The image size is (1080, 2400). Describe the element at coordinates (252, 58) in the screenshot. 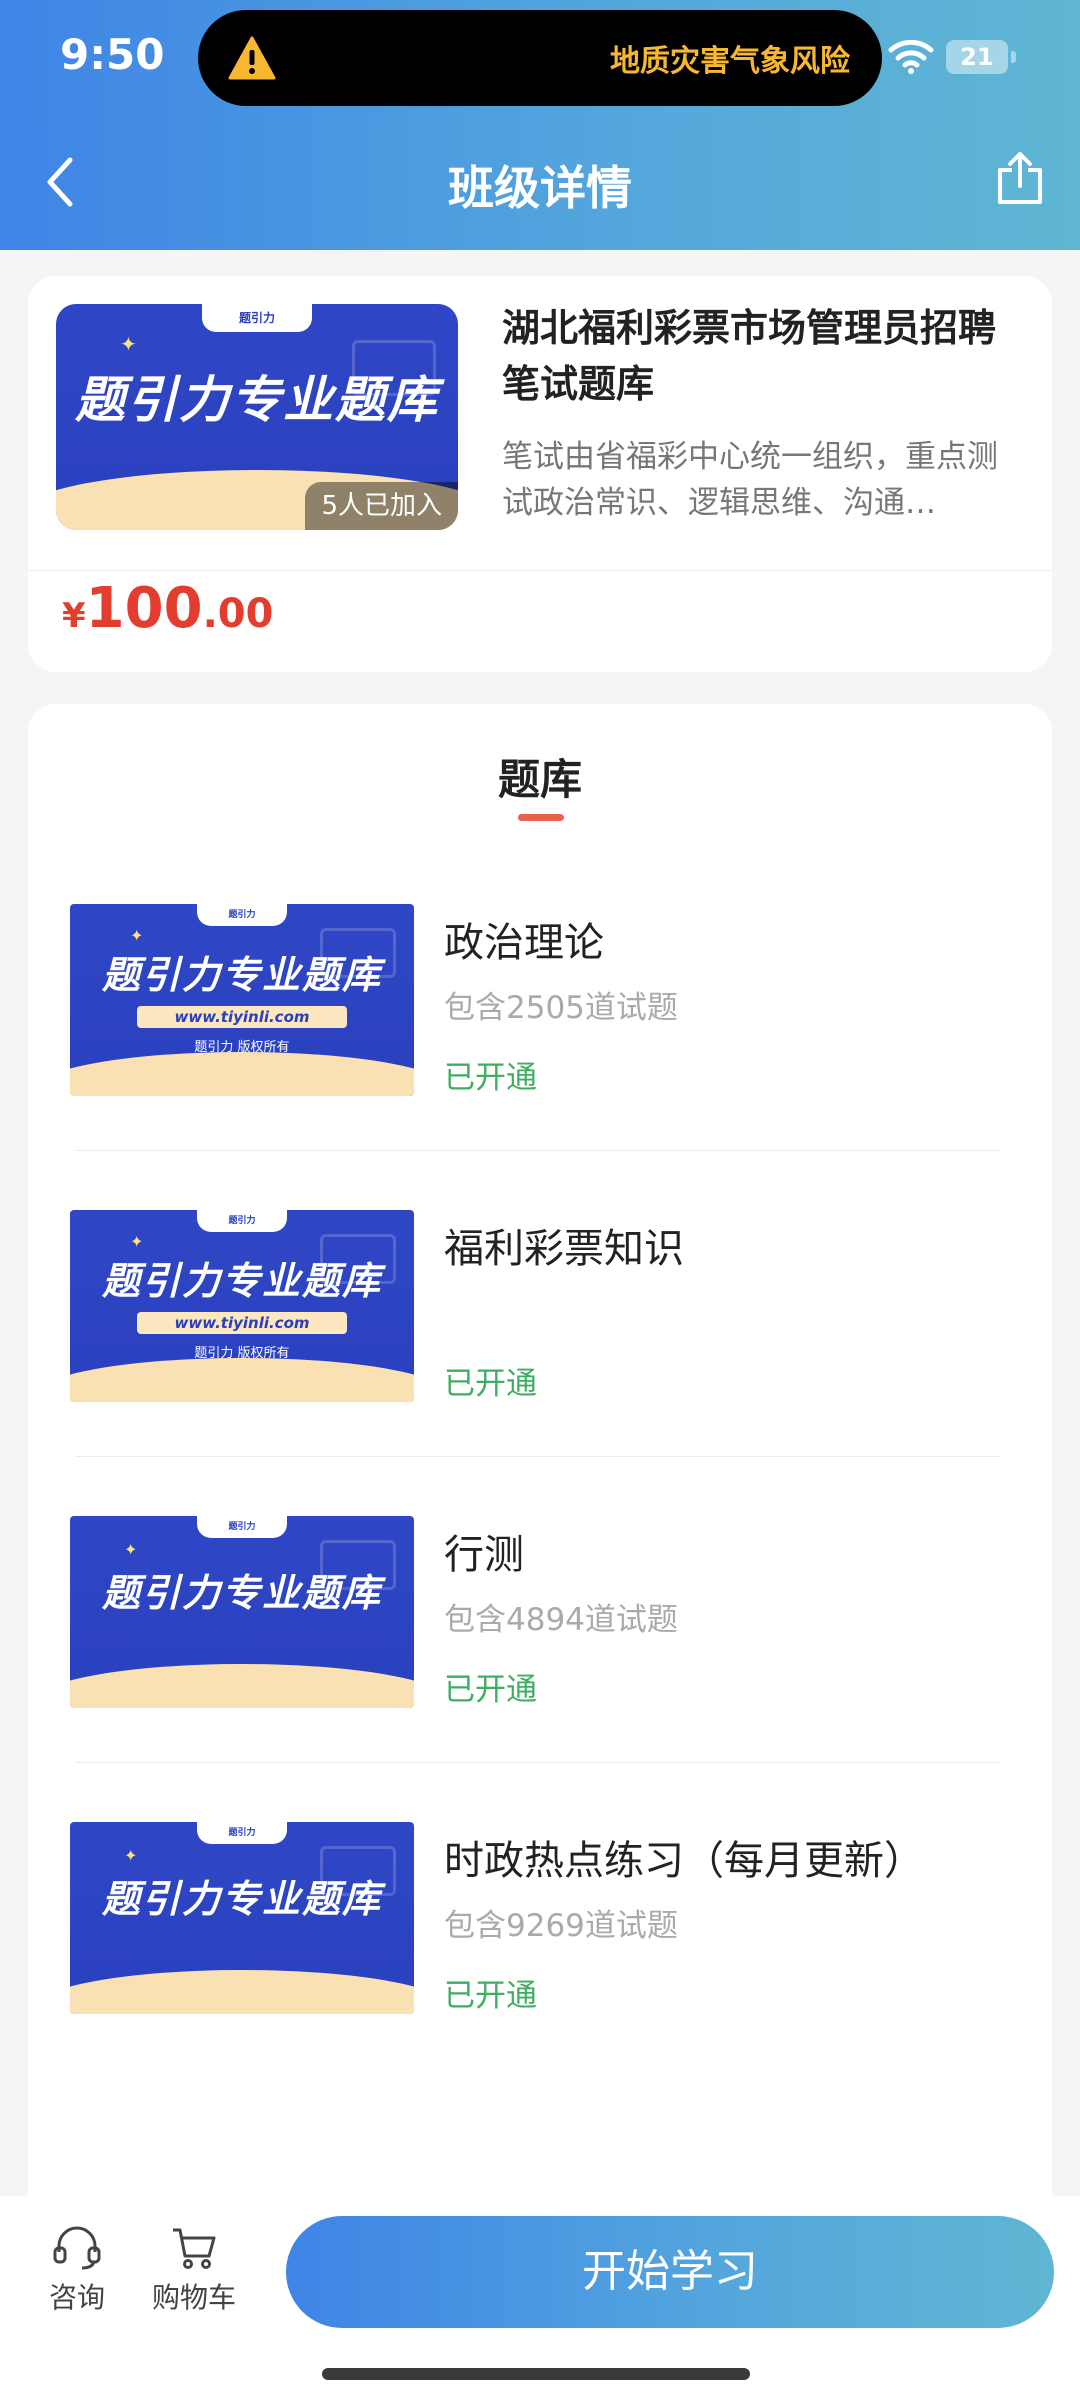

I see `warning-icon` at that location.